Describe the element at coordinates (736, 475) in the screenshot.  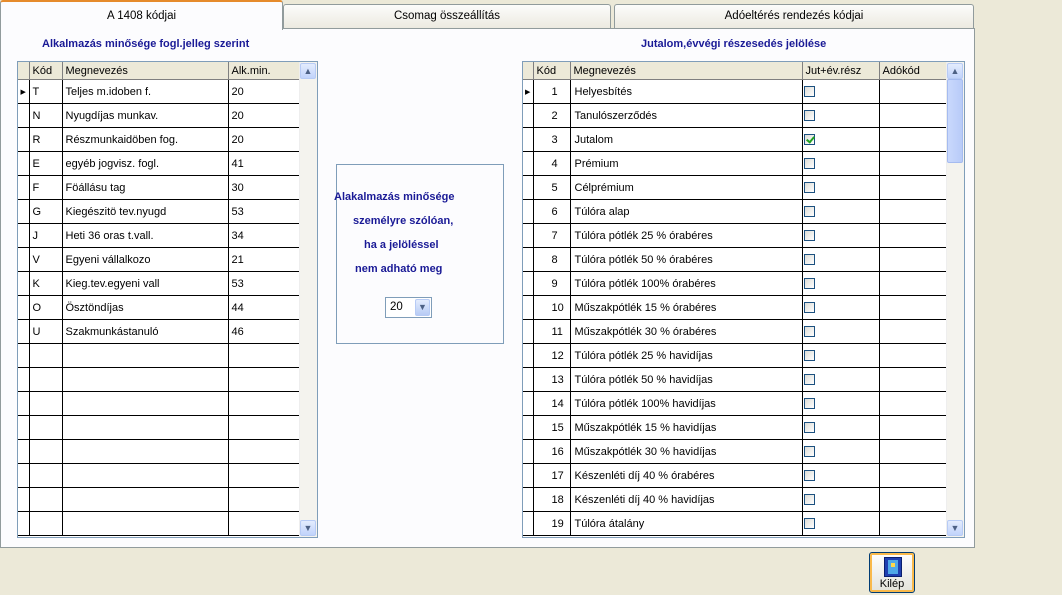
I see `table-row: 17 Készenléti díj 40 % órabéres` at that location.